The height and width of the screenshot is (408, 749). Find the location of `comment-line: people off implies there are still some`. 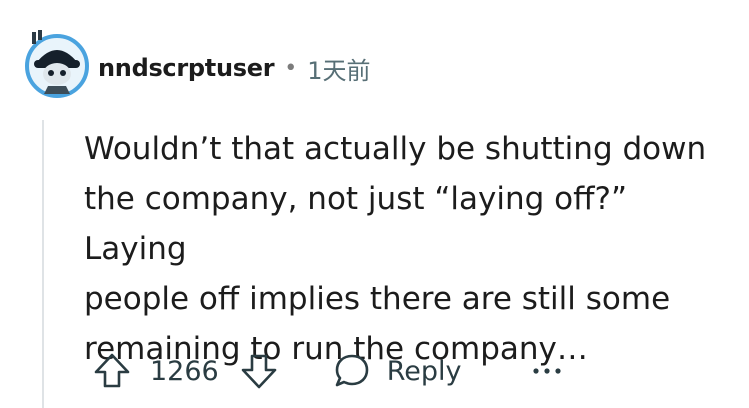

comment-line: people off implies there are still some is located at coordinates (377, 299).